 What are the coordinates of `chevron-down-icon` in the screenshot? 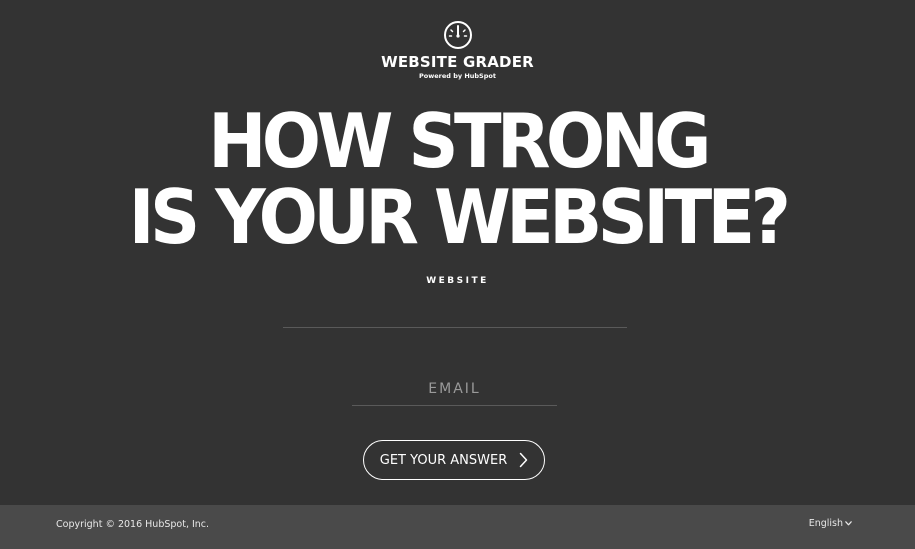 It's located at (848, 523).